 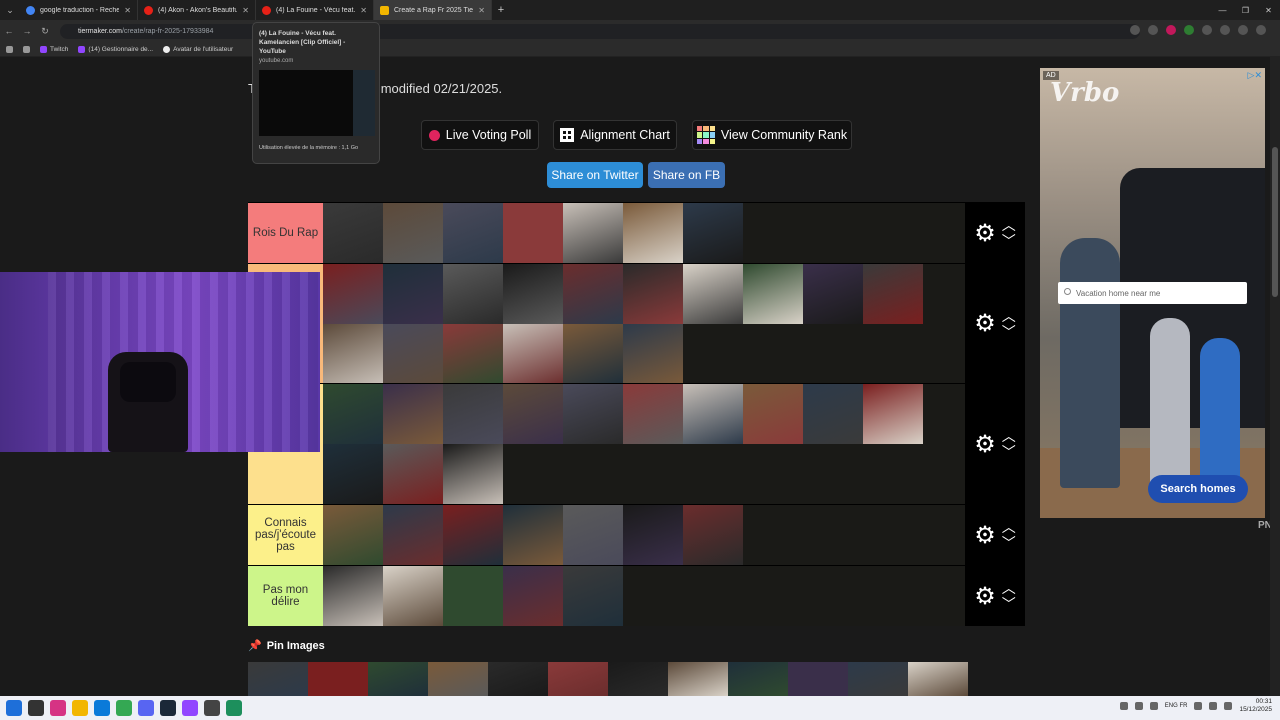 I want to click on chrome-icon, so click(x=124, y=708).